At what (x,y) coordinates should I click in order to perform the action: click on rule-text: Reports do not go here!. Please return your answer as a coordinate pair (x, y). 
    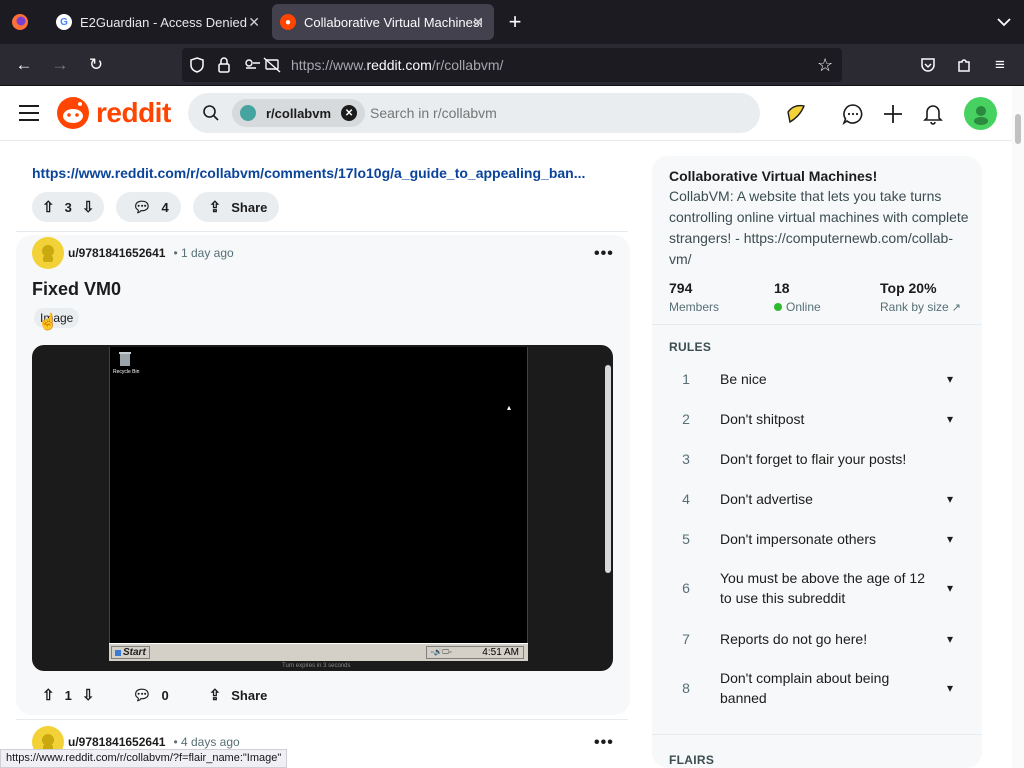
    Looking at the image, I should click on (794, 639).